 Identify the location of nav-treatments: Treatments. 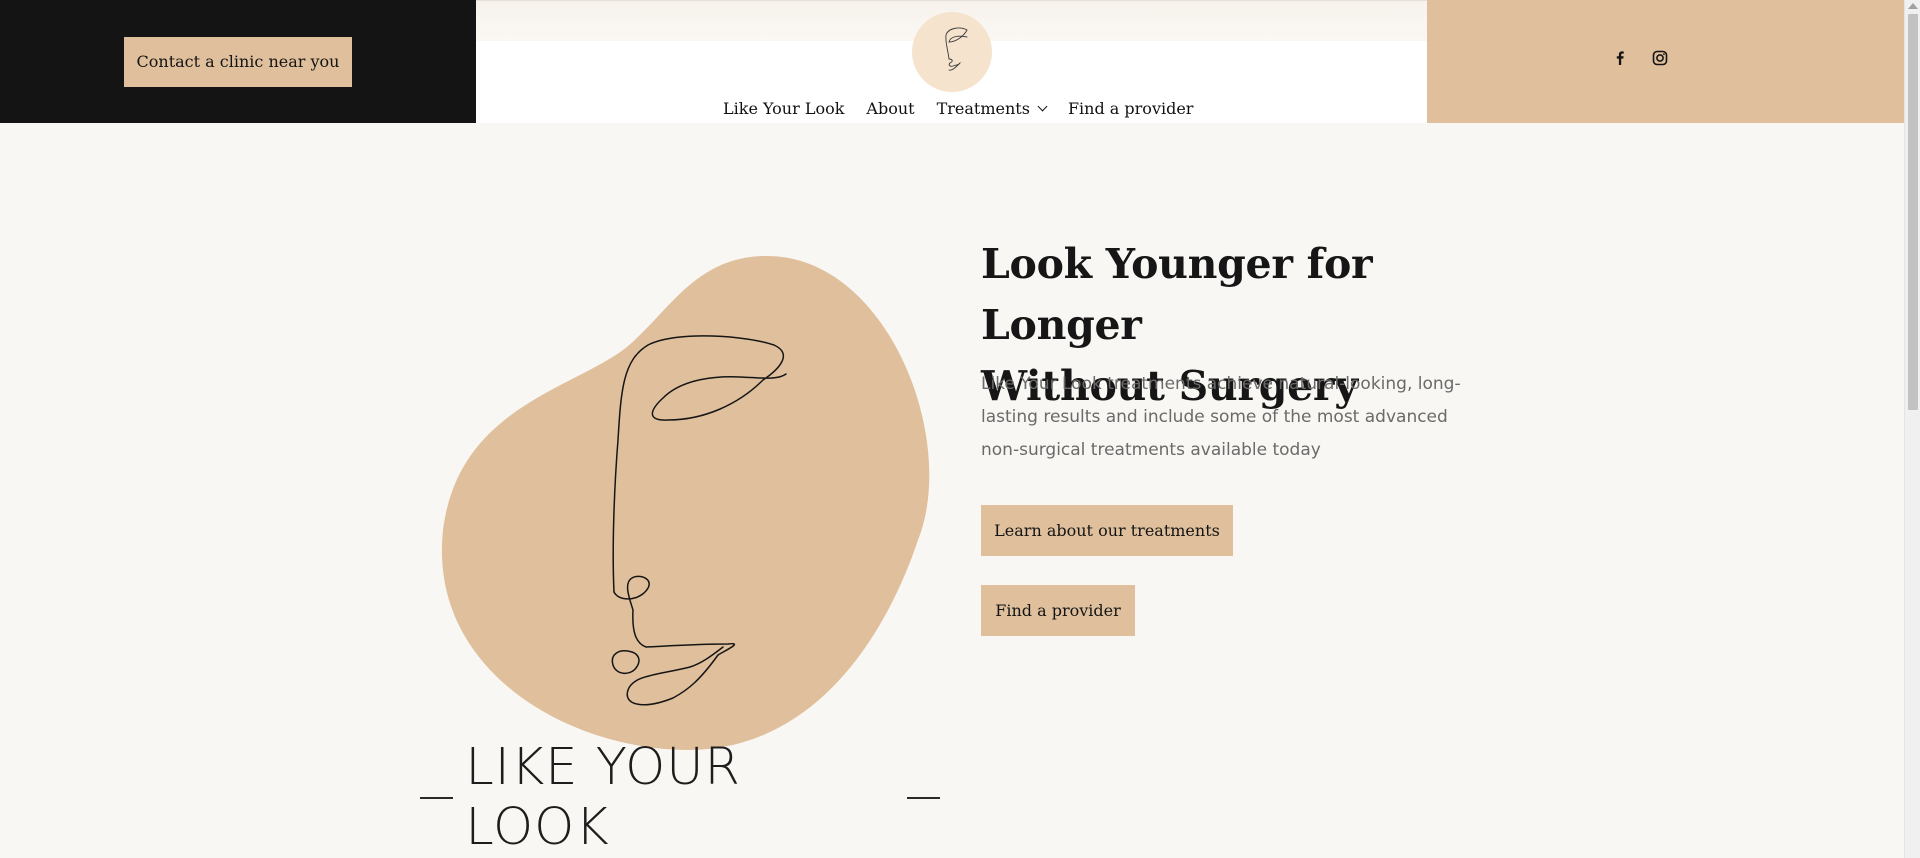
(992, 108).